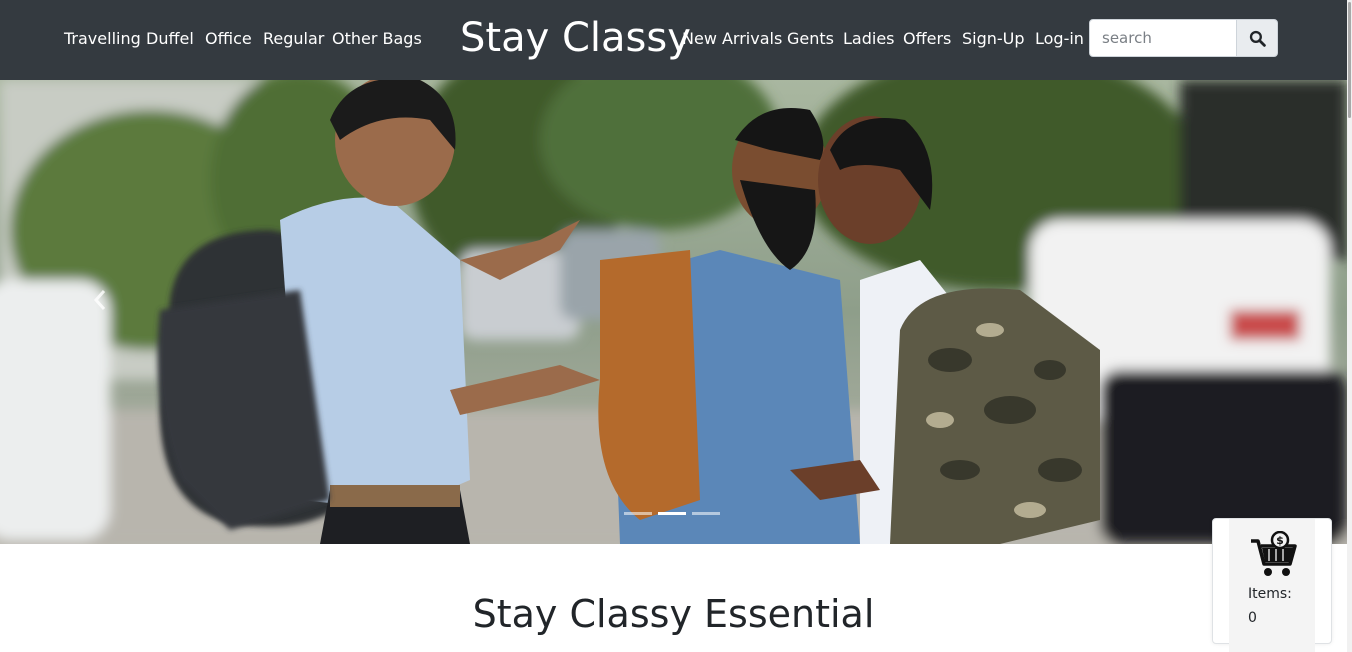 The width and height of the screenshot is (1352, 652). Describe the element at coordinates (170, 39) in the screenshot. I see `nav-link-duffel: Duffel` at that location.